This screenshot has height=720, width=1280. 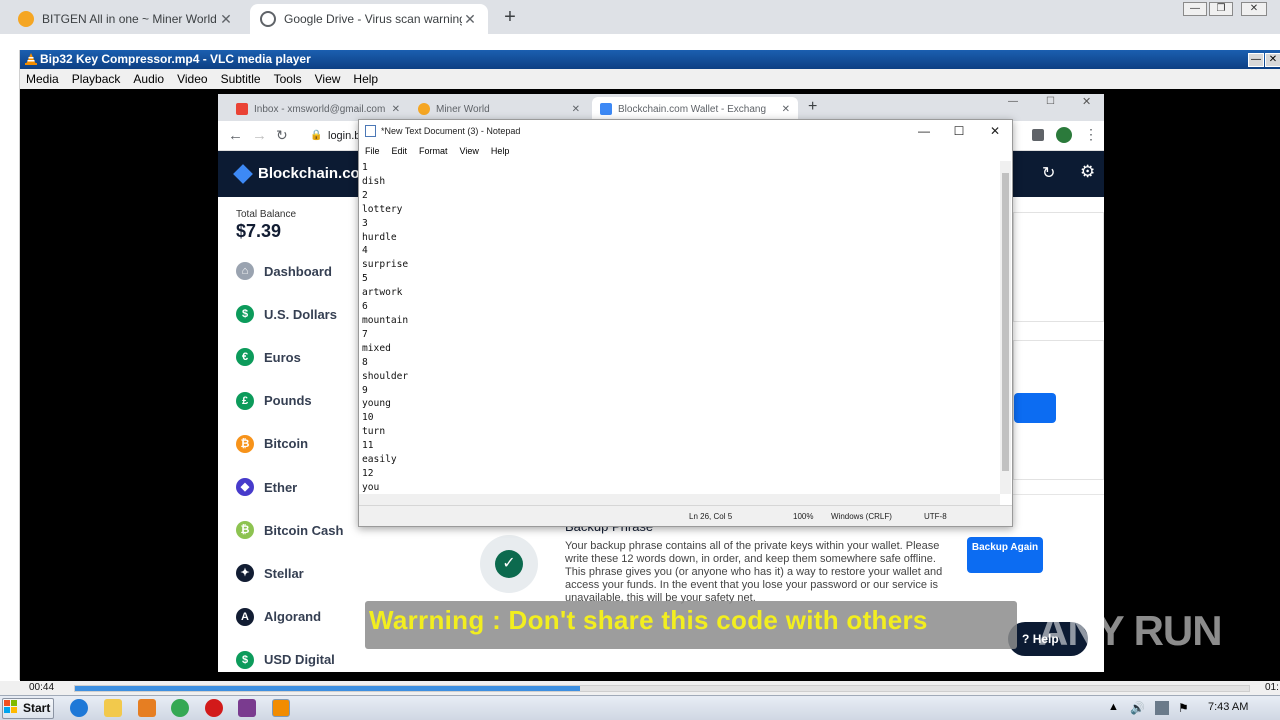 I want to click on total-balance-value: $7.39, so click(x=259, y=231).